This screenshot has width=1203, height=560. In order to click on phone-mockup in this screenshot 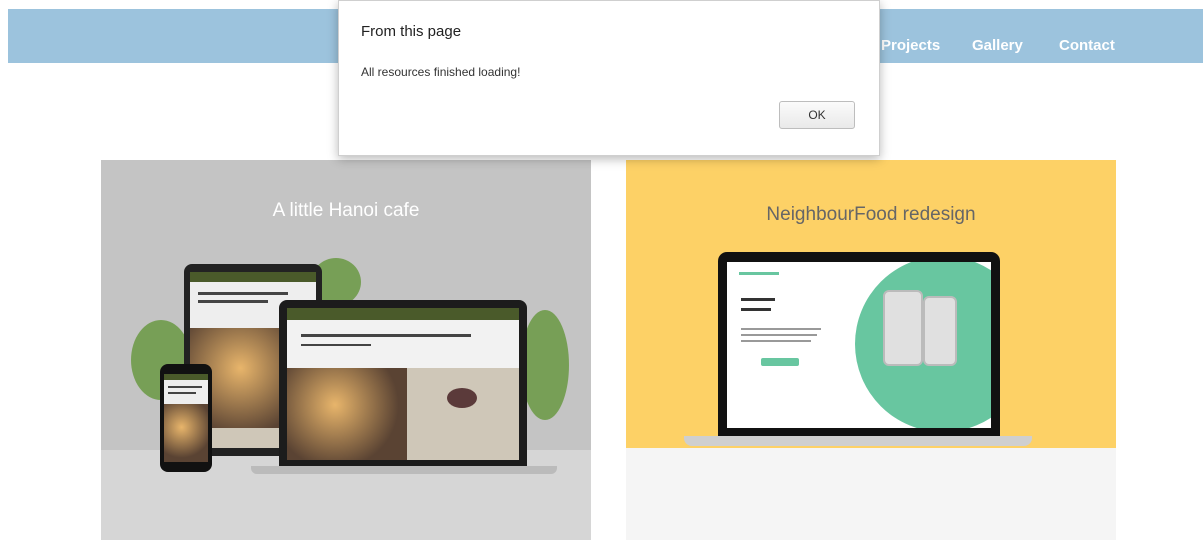, I will do `click(186, 418)`.